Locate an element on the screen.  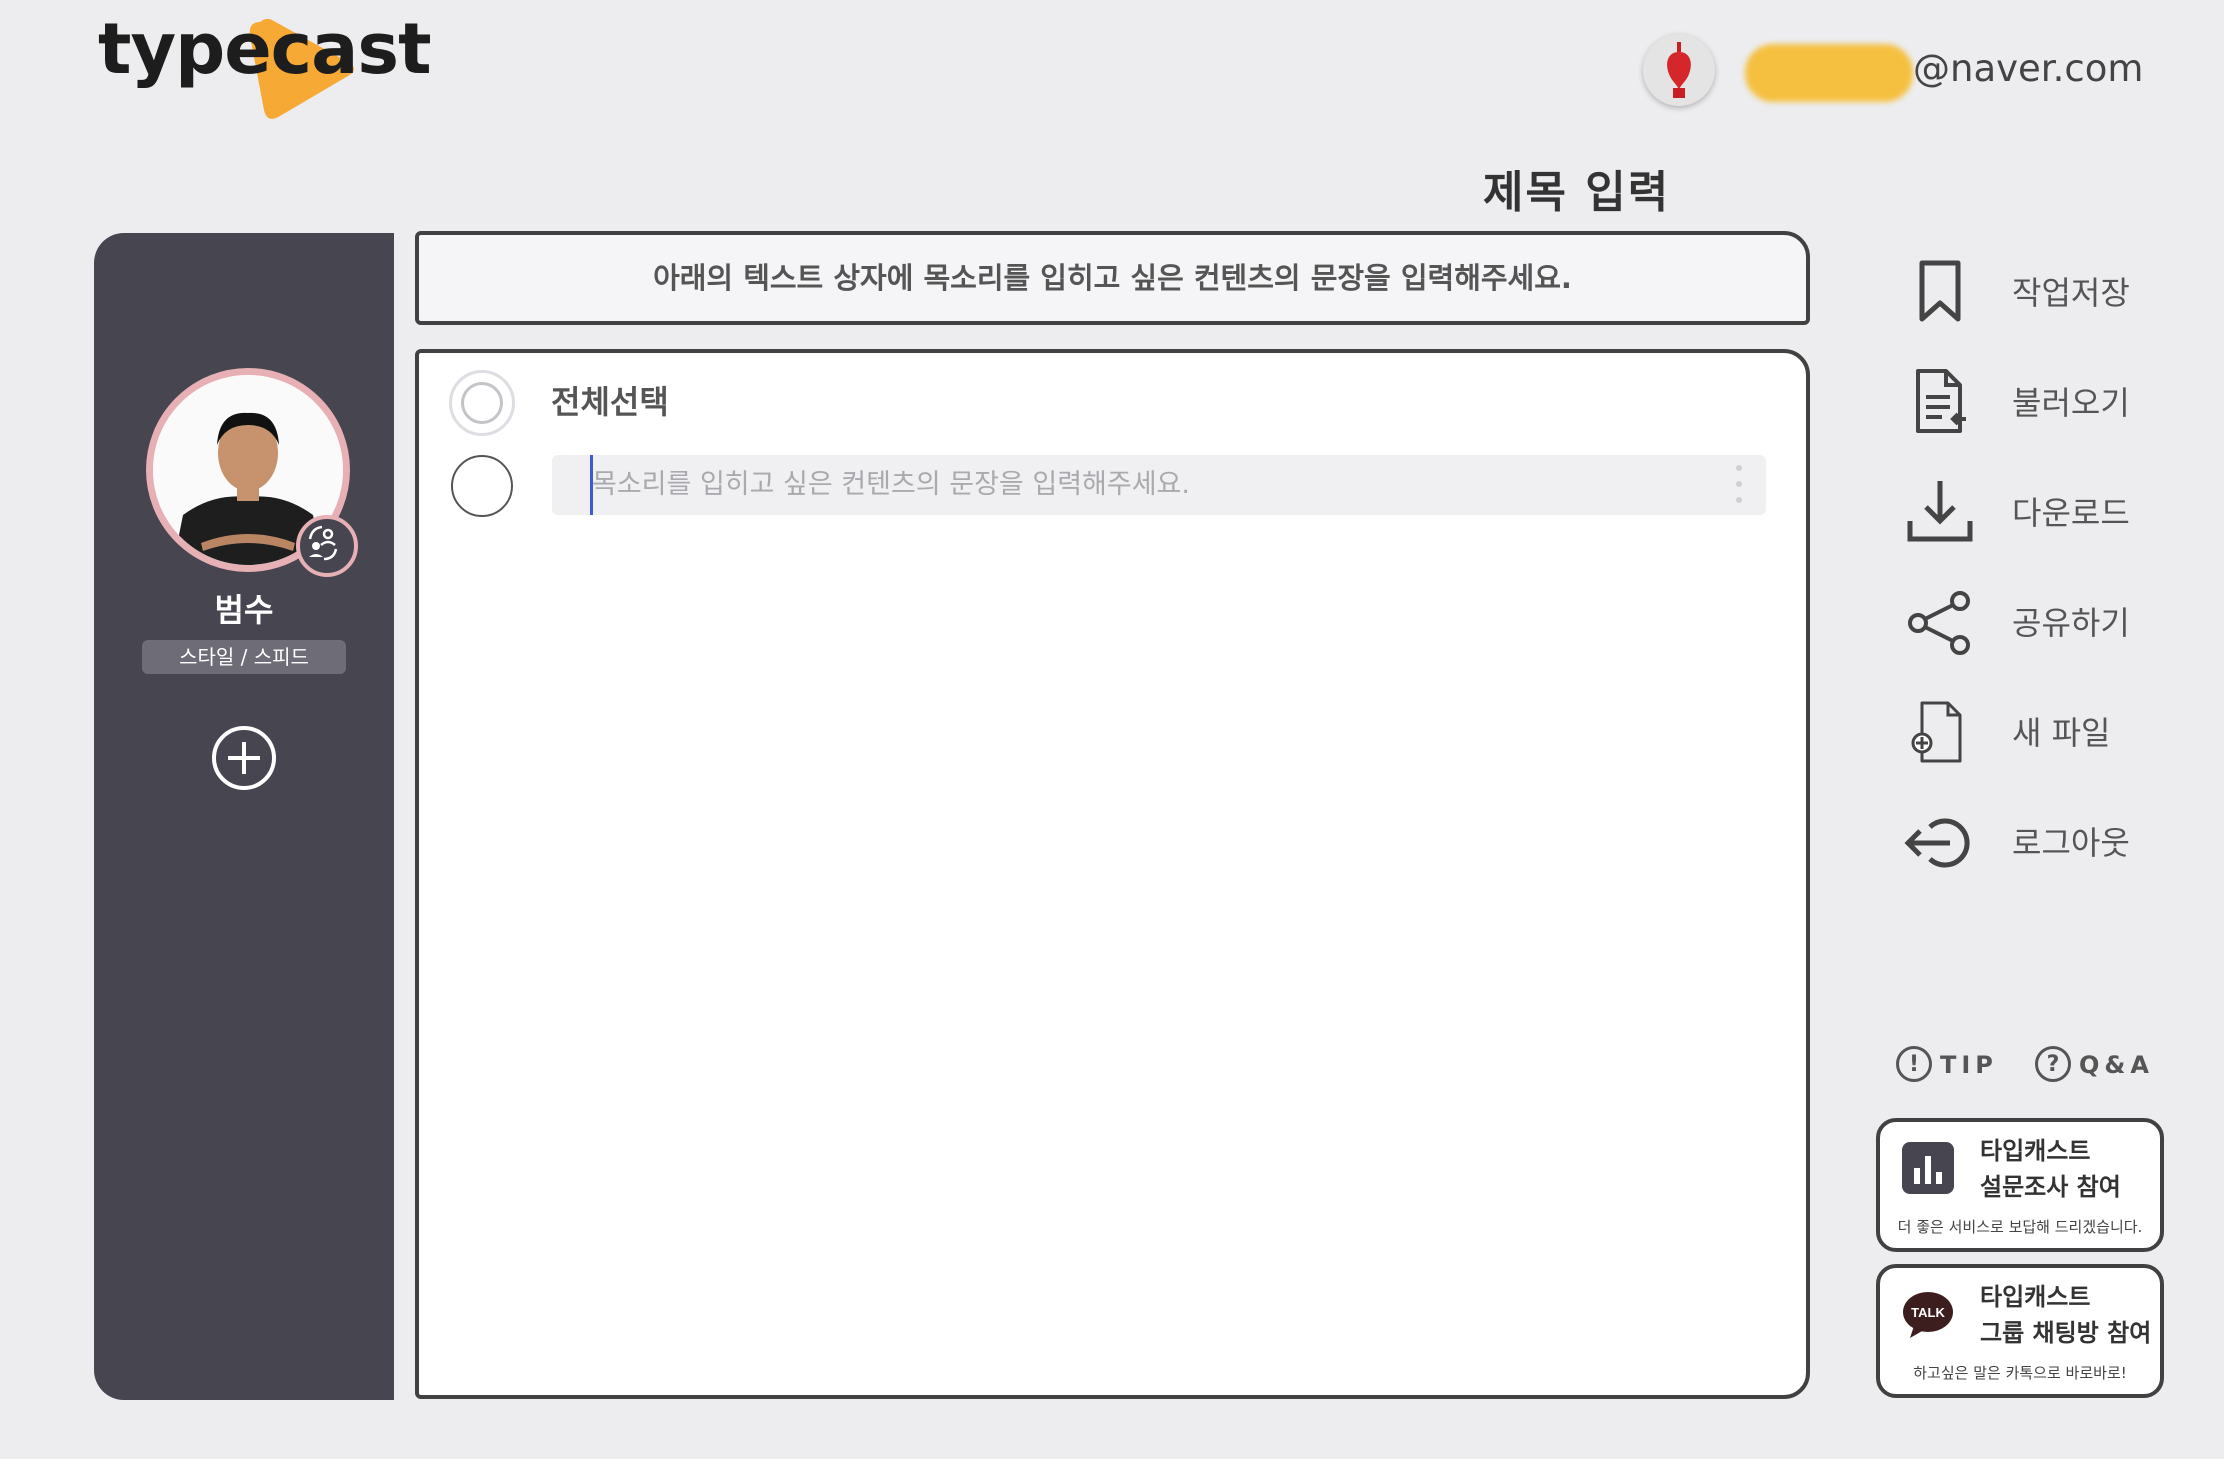
menu-item-load: 불러오기 is located at coordinates (2030, 403).